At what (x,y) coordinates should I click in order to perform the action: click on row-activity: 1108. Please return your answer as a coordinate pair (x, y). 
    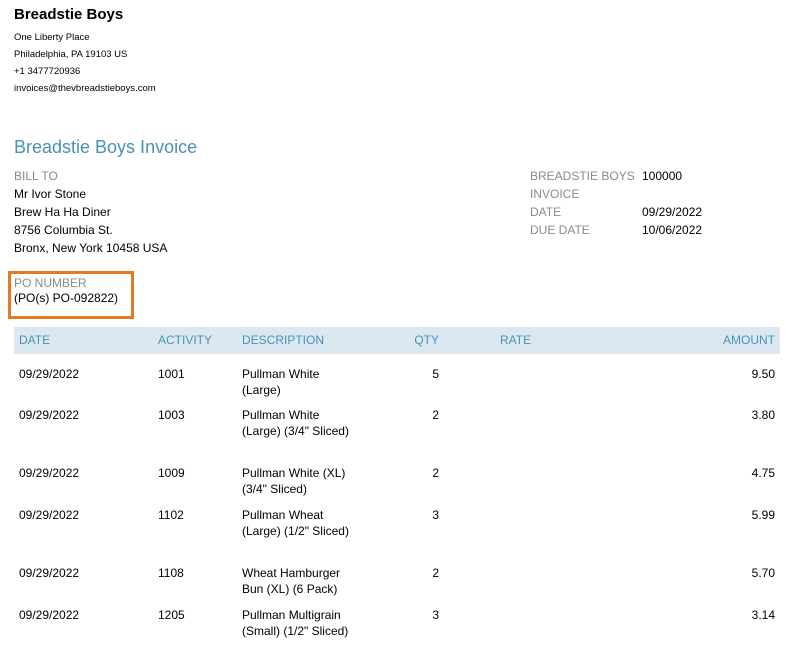
    Looking at the image, I should click on (171, 573).